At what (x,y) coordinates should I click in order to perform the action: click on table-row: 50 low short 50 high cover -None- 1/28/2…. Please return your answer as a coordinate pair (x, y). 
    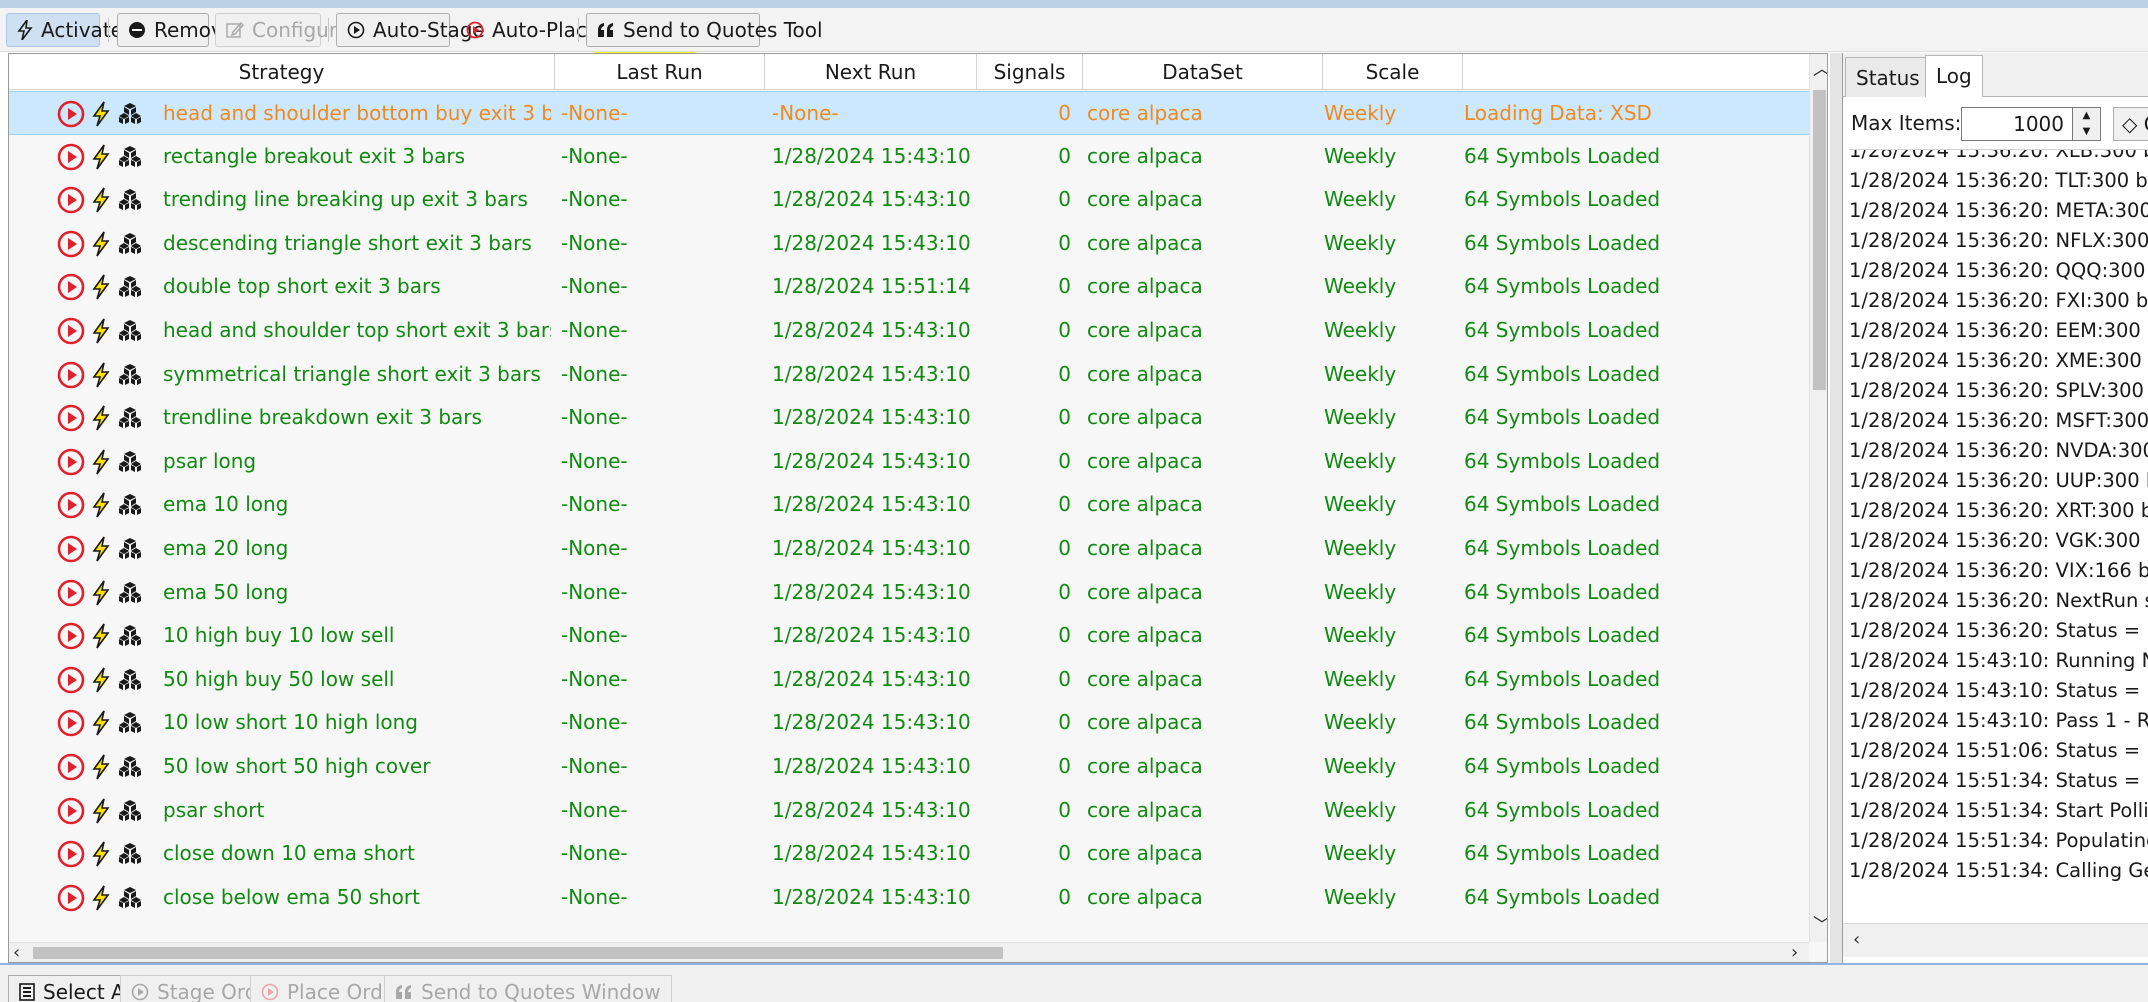
    Looking at the image, I should click on (909, 767).